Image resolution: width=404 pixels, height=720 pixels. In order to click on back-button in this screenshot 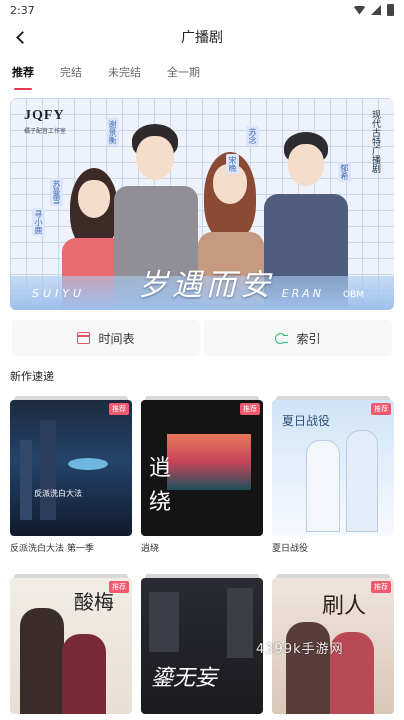, I will do `click(21, 37)`.